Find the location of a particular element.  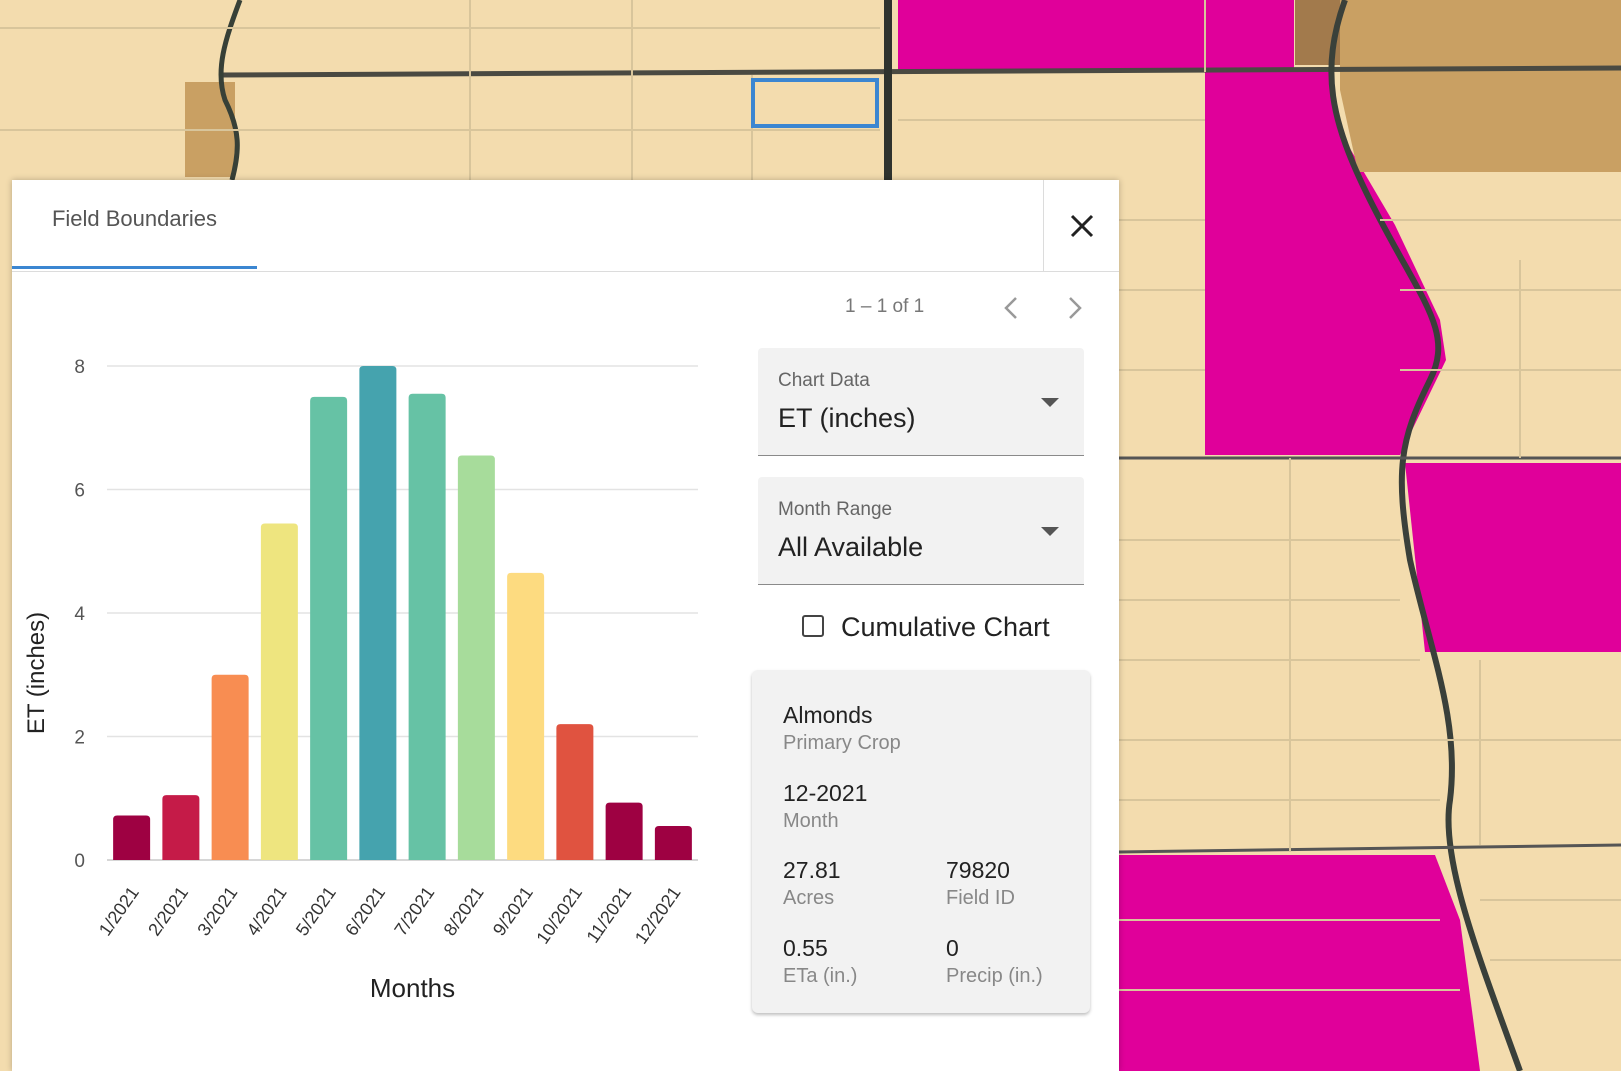

x-axis-label: Months is located at coordinates (412, 988).